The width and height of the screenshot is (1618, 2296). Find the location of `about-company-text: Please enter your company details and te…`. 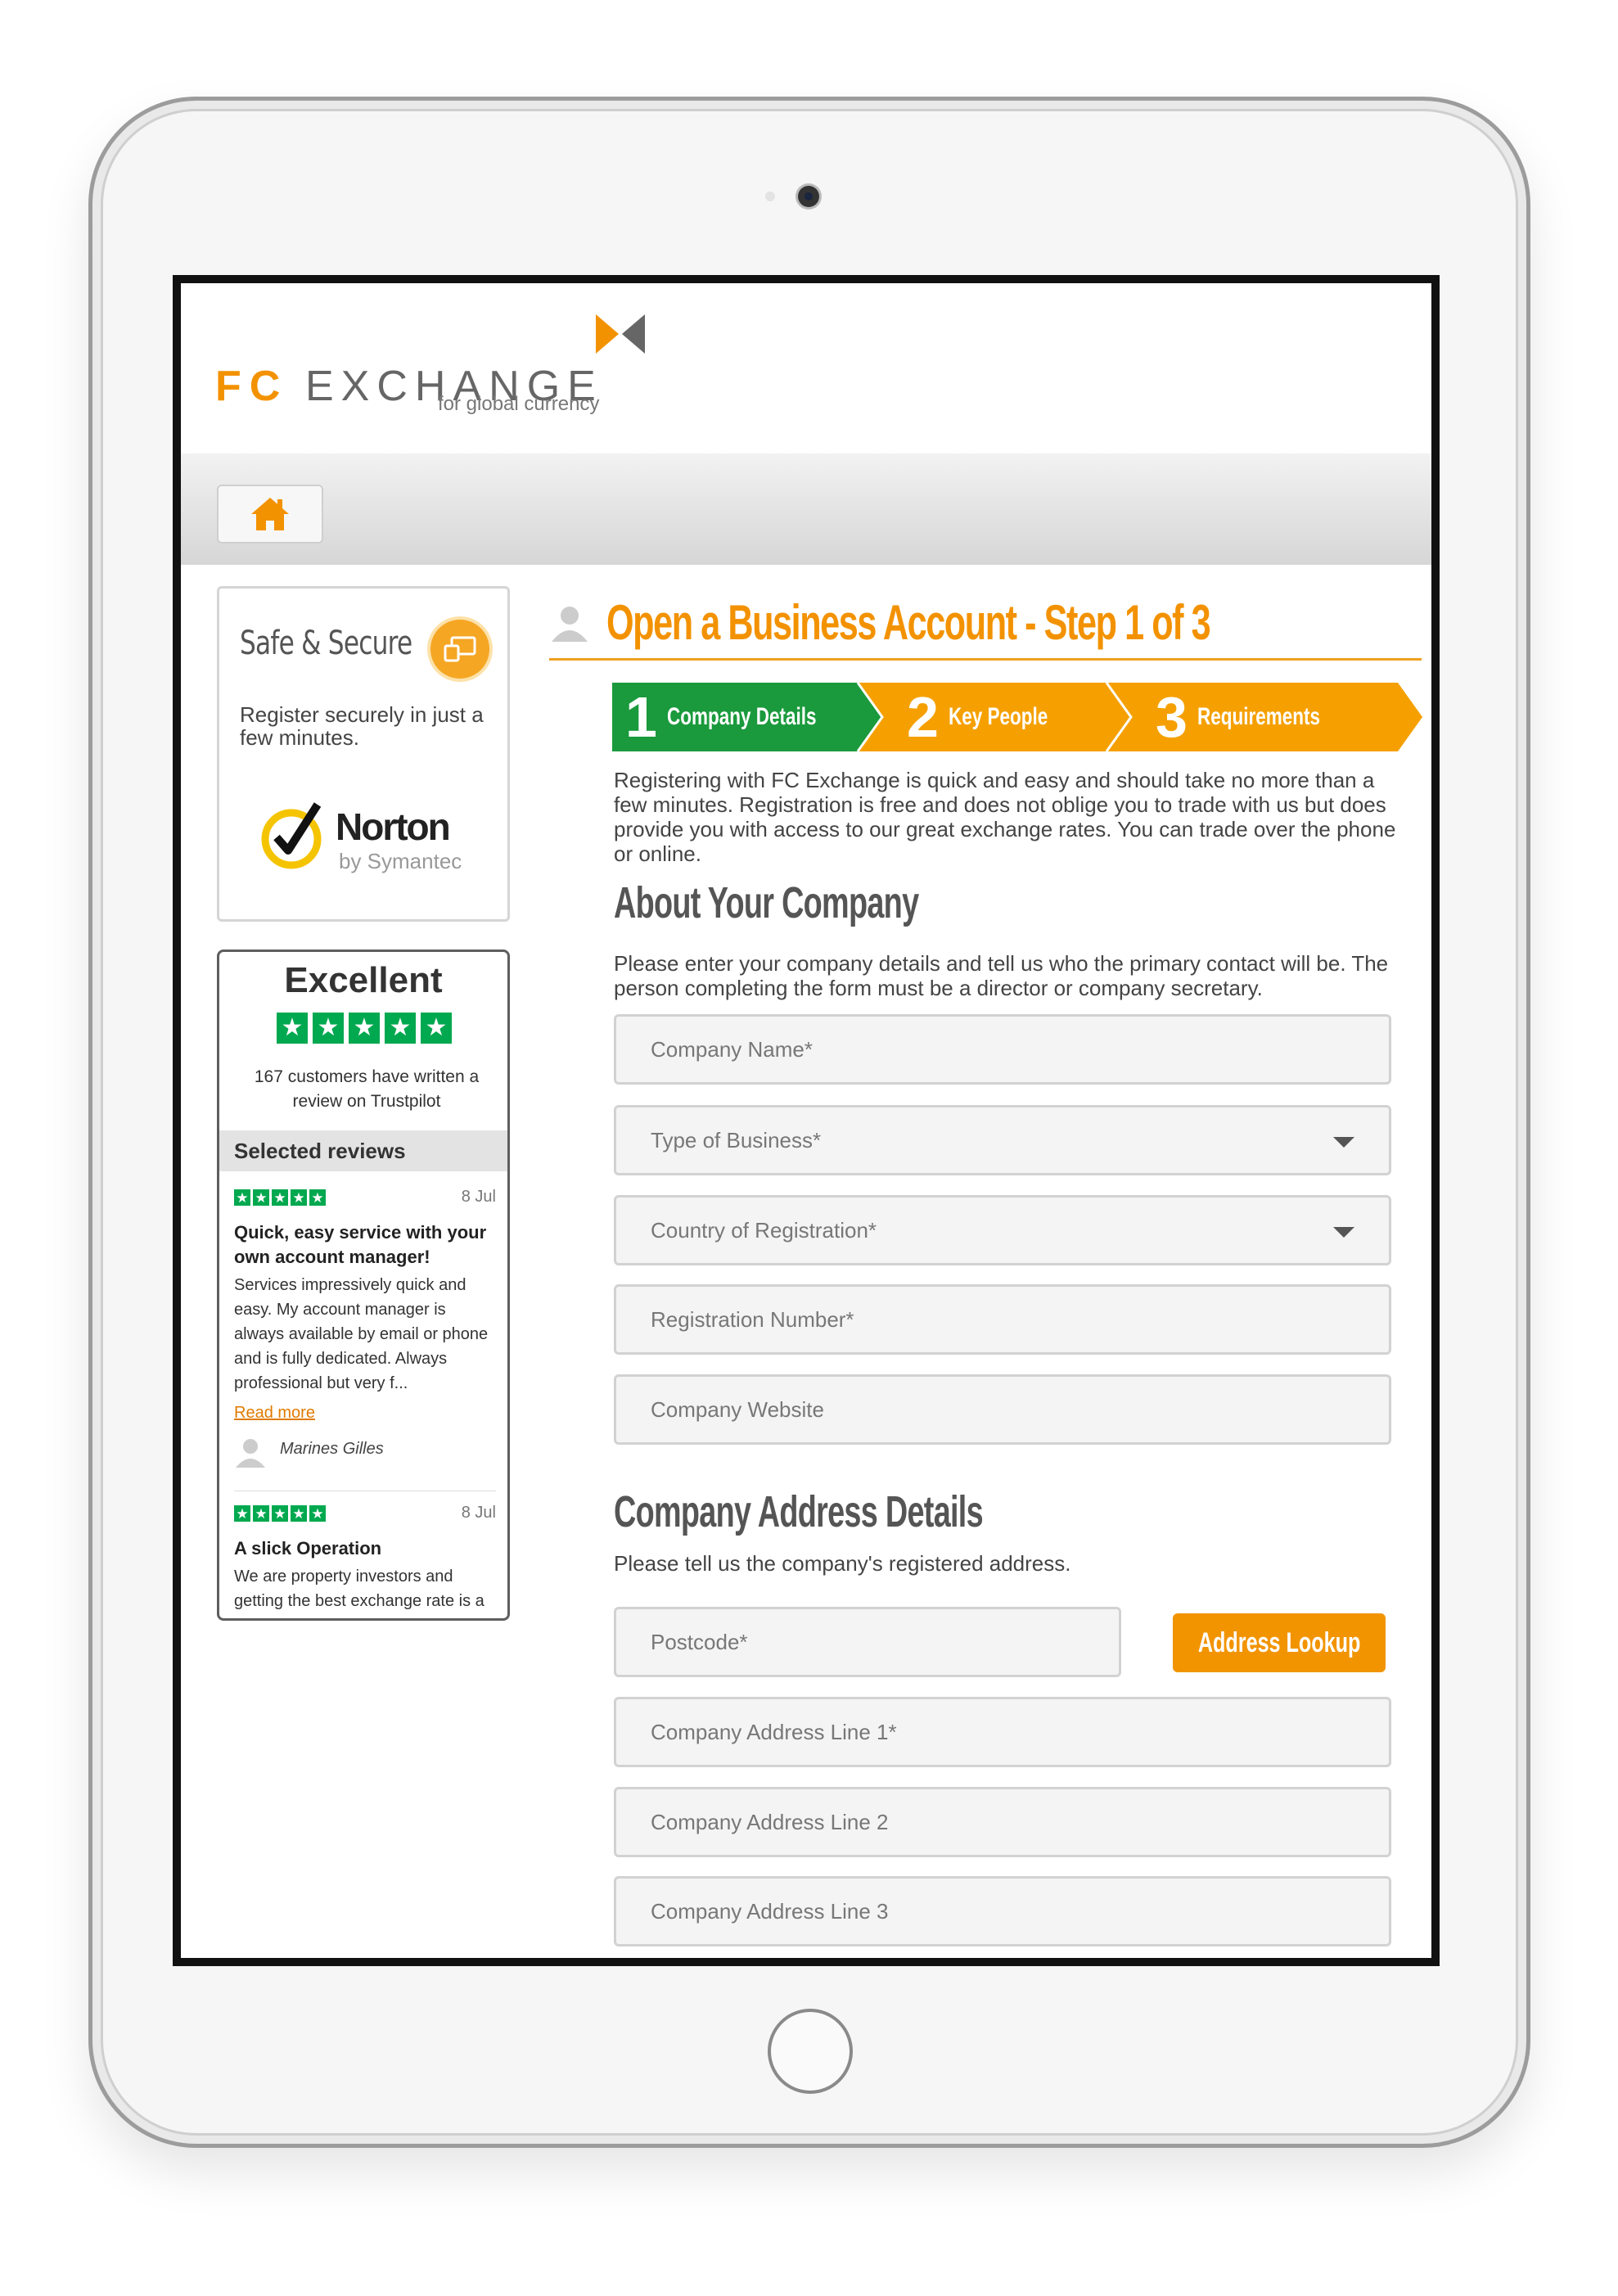

about-company-text: Please enter your company details and te… is located at coordinates (1002, 975).